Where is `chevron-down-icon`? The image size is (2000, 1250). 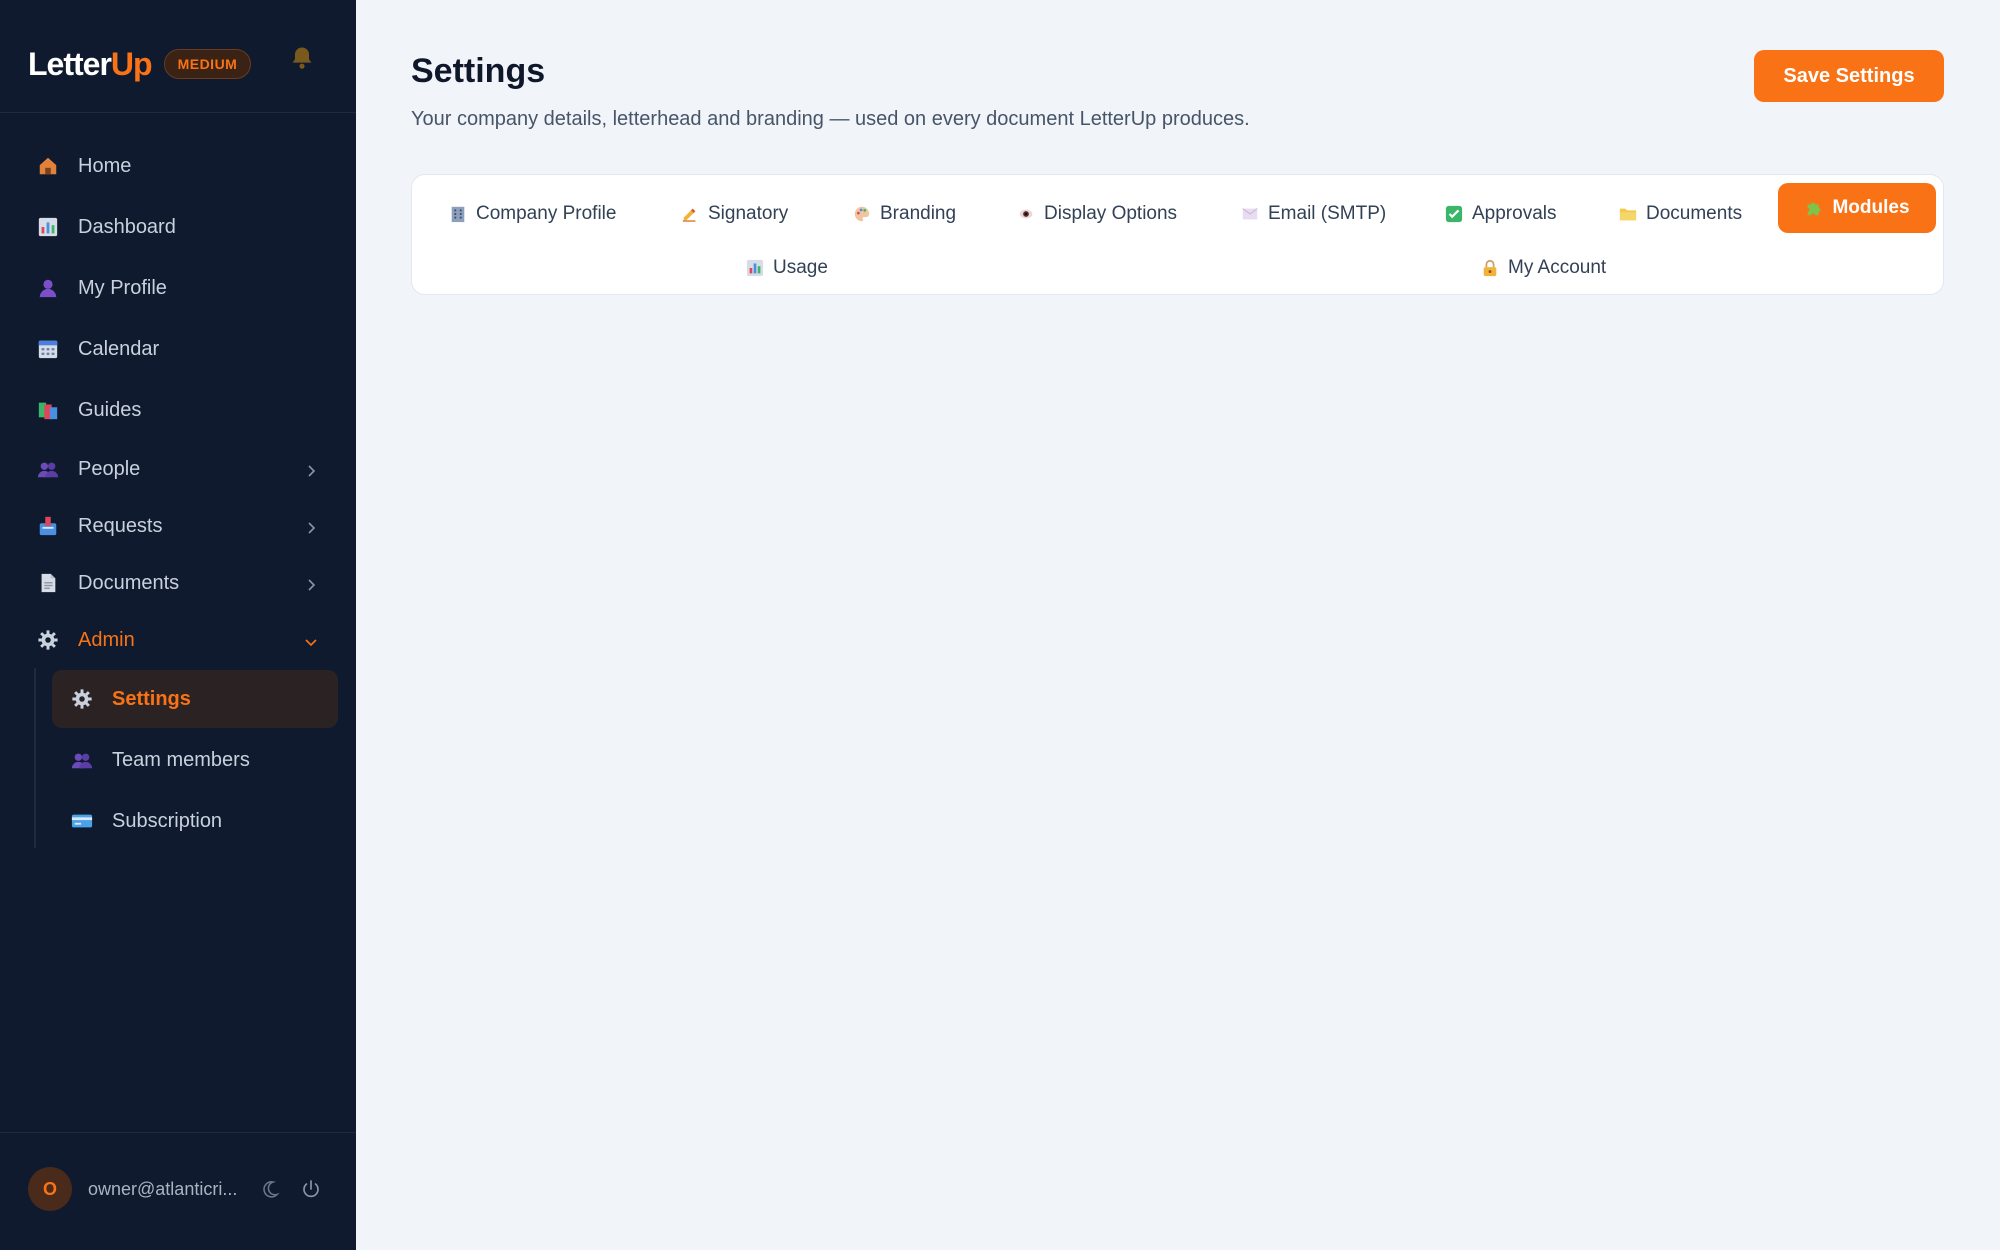 chevron-down-icon is located at coordinates (311, 639).